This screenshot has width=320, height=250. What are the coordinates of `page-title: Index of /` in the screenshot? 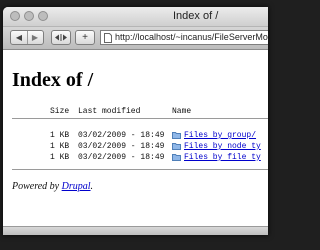 It's located at (53, 80).